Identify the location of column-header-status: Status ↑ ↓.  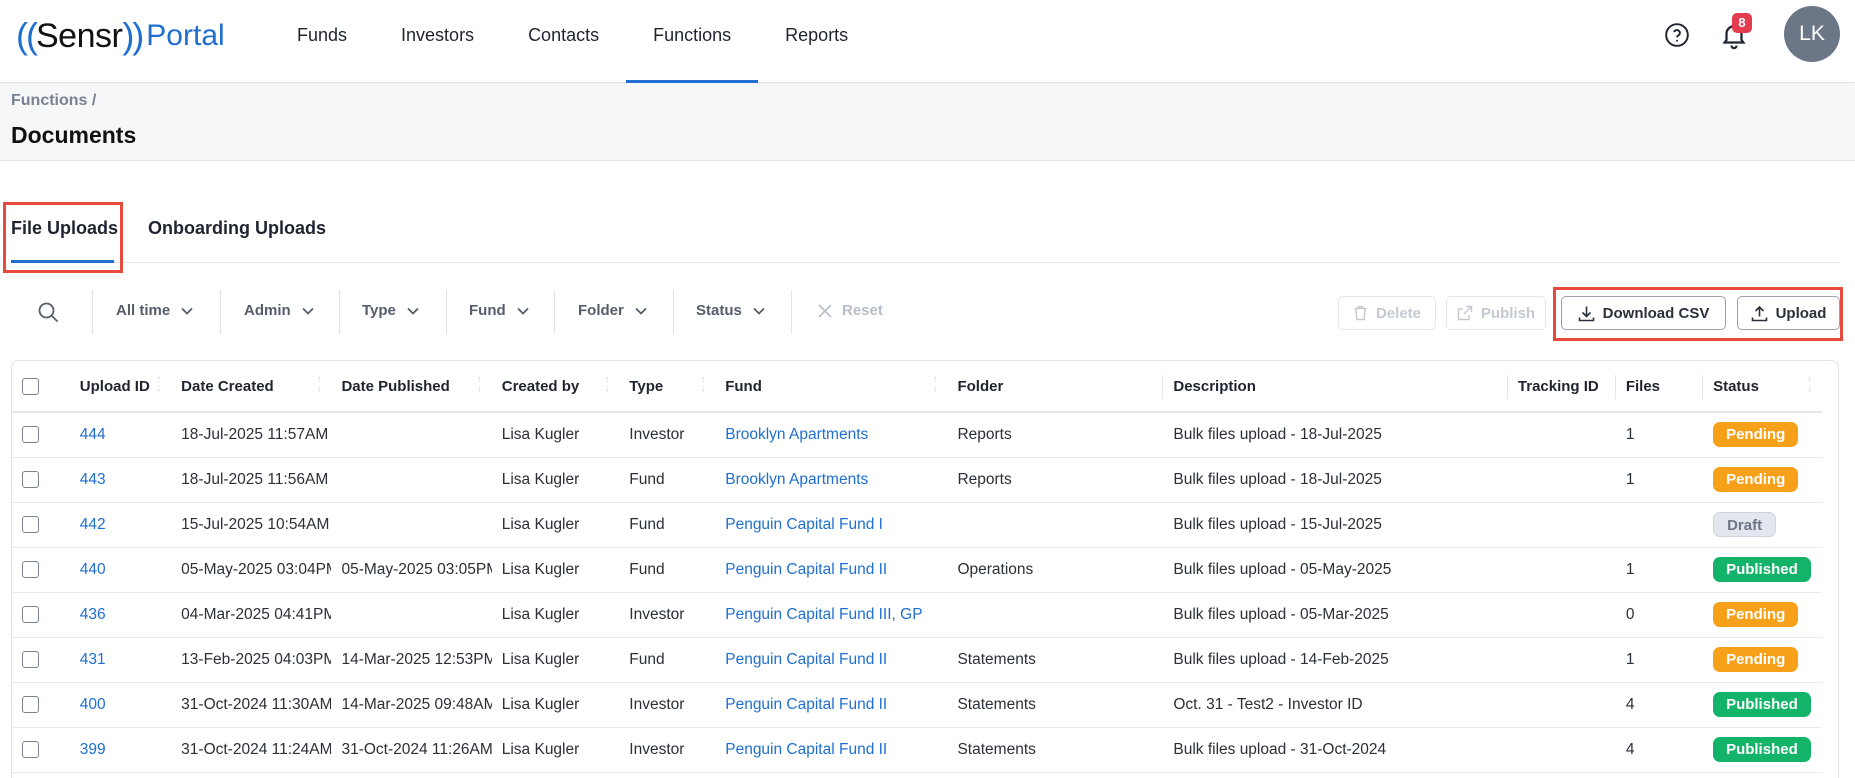
(1762, 387).